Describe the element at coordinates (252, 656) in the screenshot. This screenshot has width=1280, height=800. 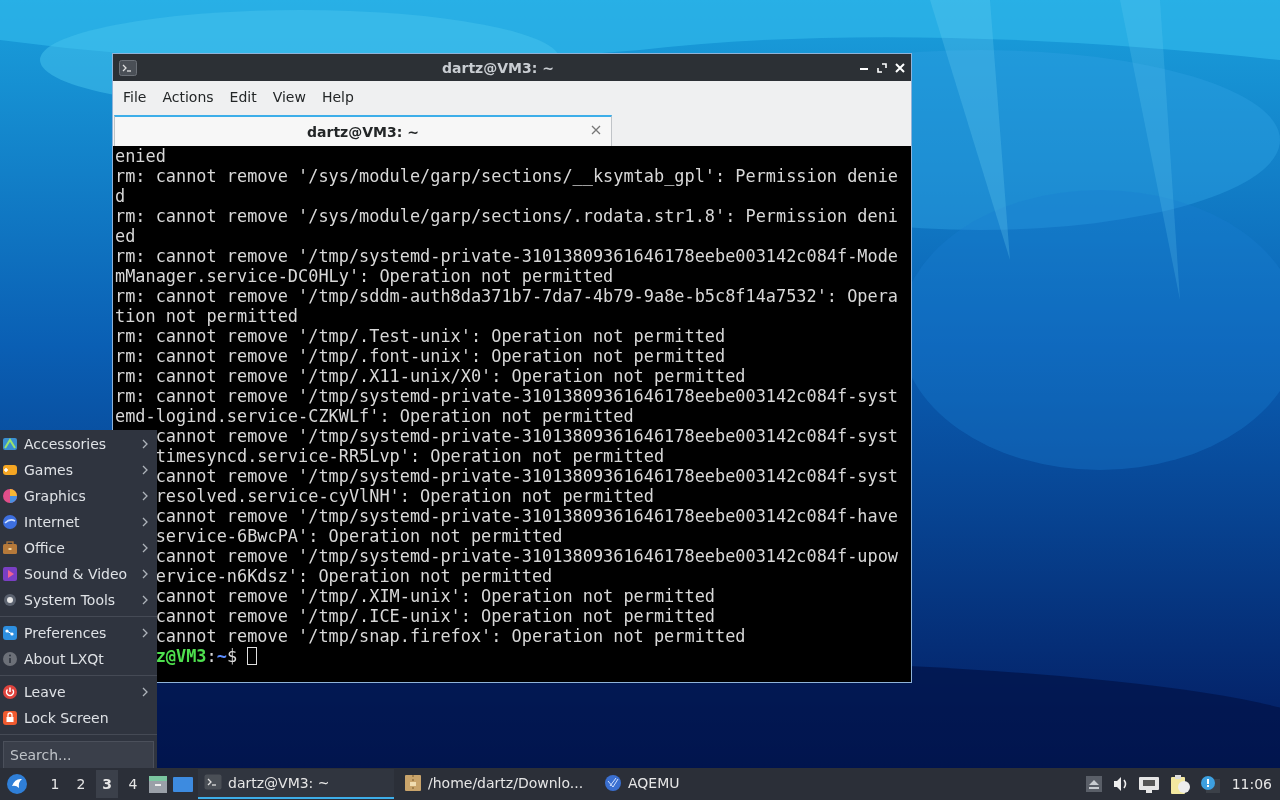
I see `text-cursor` at that location.